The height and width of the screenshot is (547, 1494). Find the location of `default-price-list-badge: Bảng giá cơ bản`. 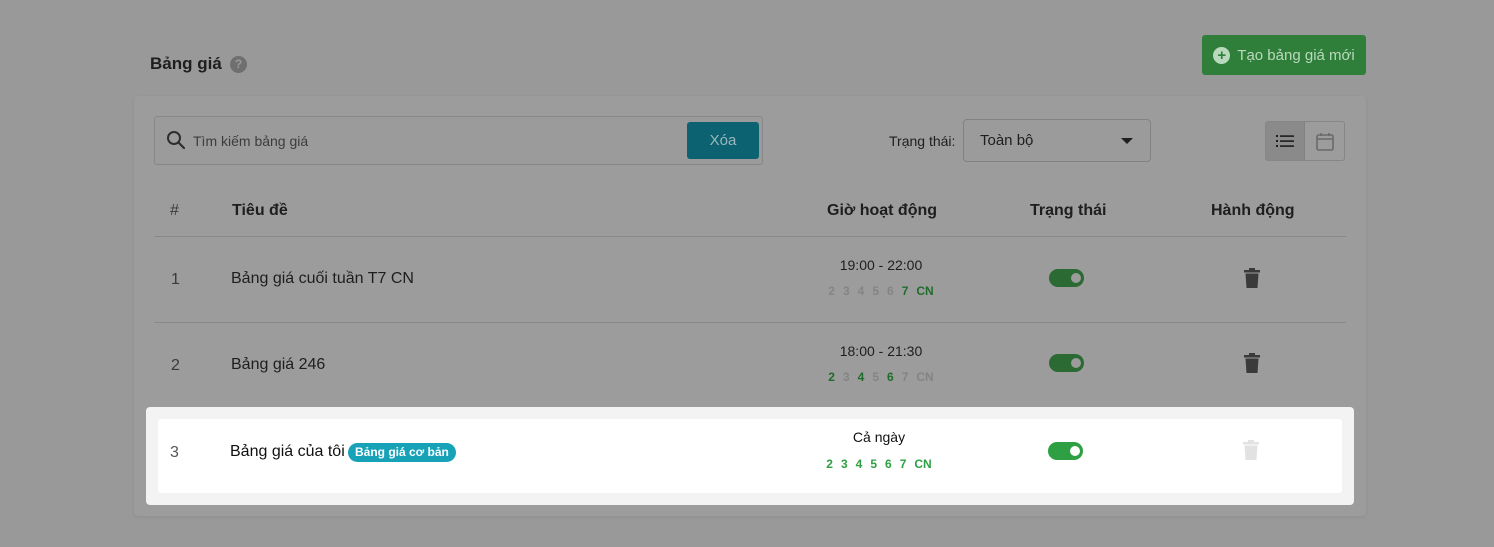

default-price-list-badge: Bảng giá cơ bản is located at coordinates (402, 452).